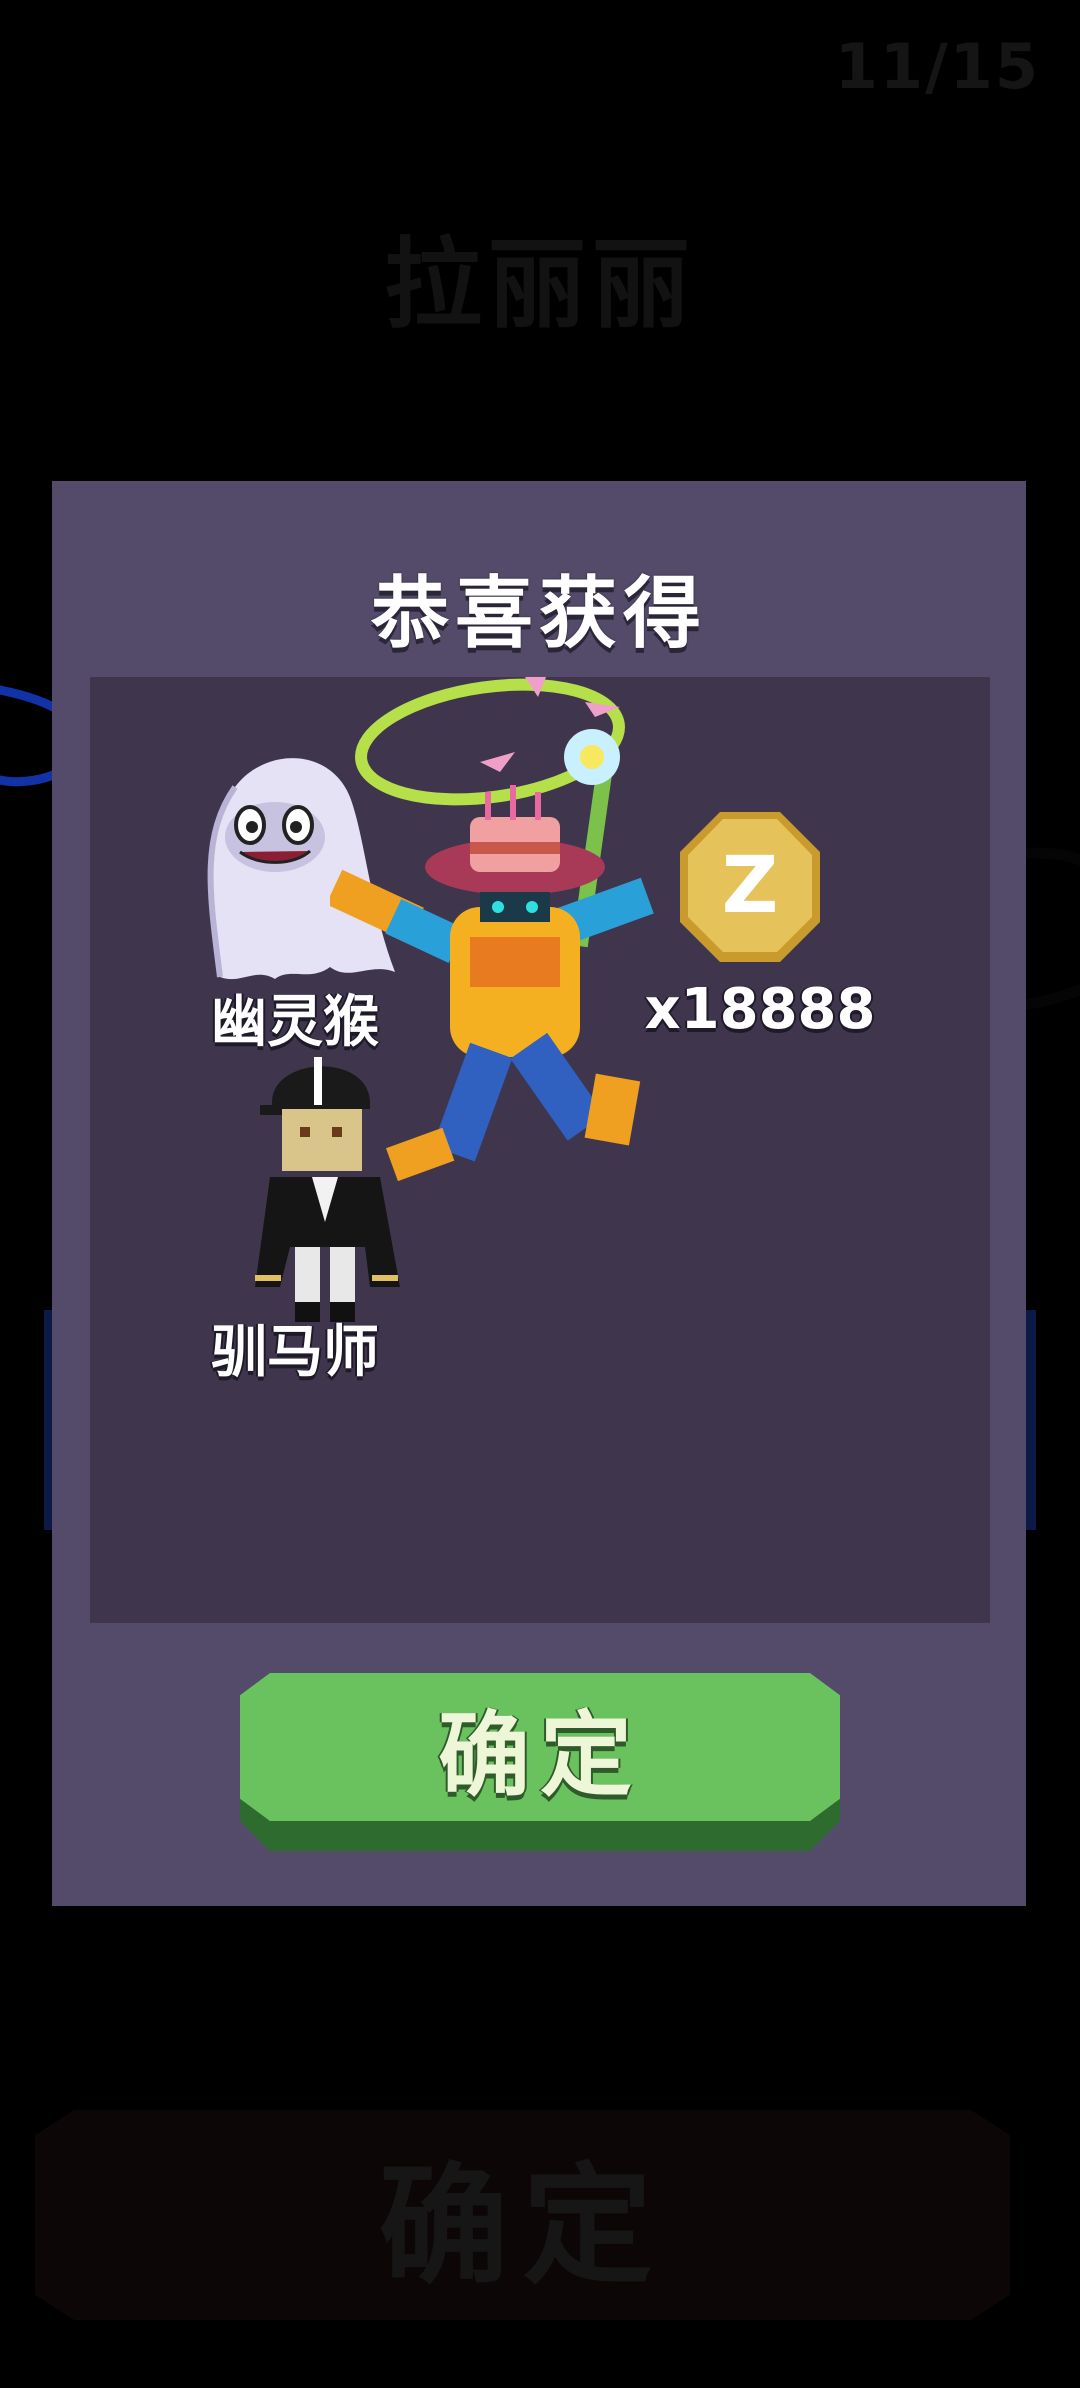 This screenshot has height=2388, width=1080. I want to click on level-counter: 11/15, so click(937, 66).